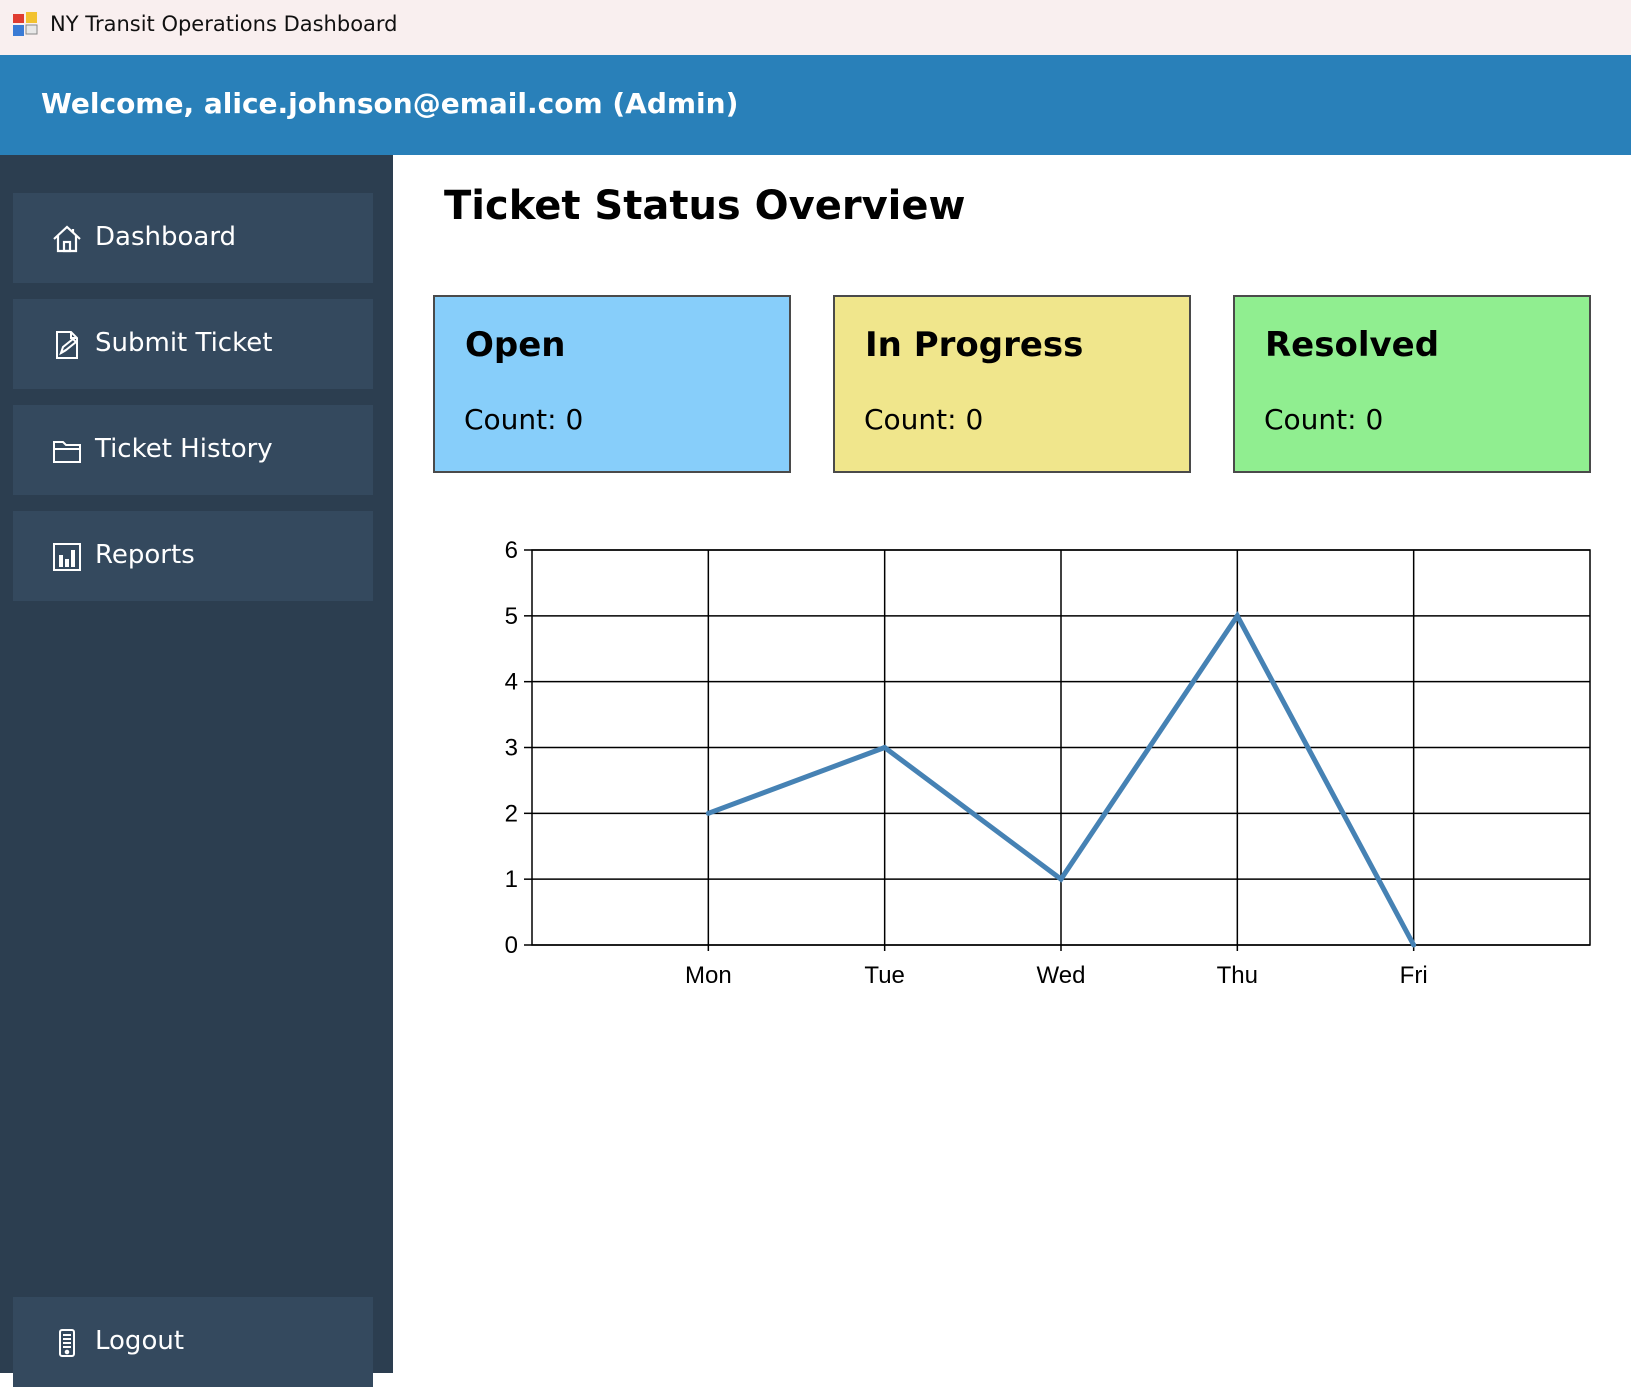 The image size is (1631, 1387). I want to click on welcome-message: Welcome, alice.johnson@email.com (Admin), so click(390, 103).